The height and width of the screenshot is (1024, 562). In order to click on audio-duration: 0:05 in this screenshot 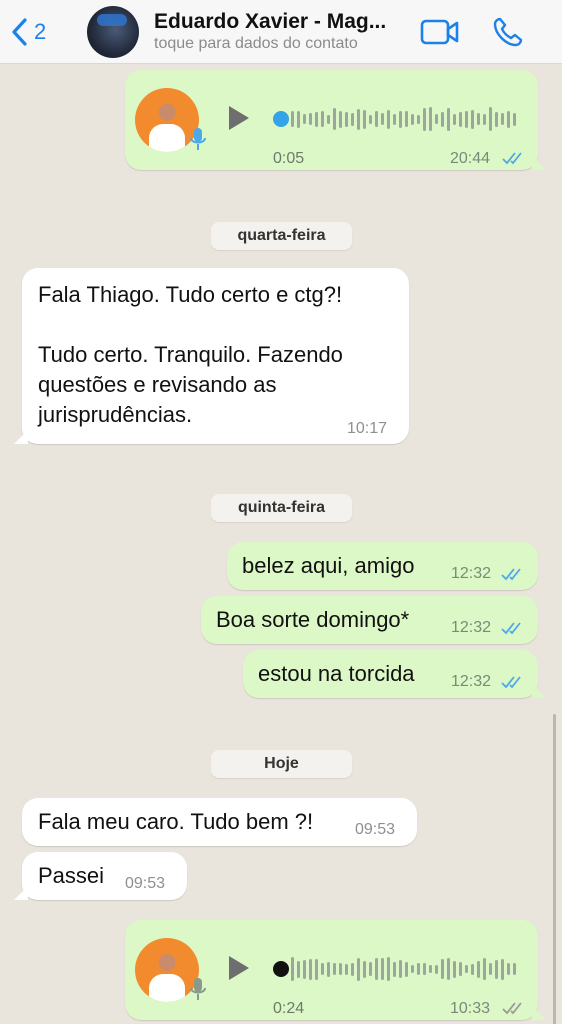, I will do `click(289, 158)`.